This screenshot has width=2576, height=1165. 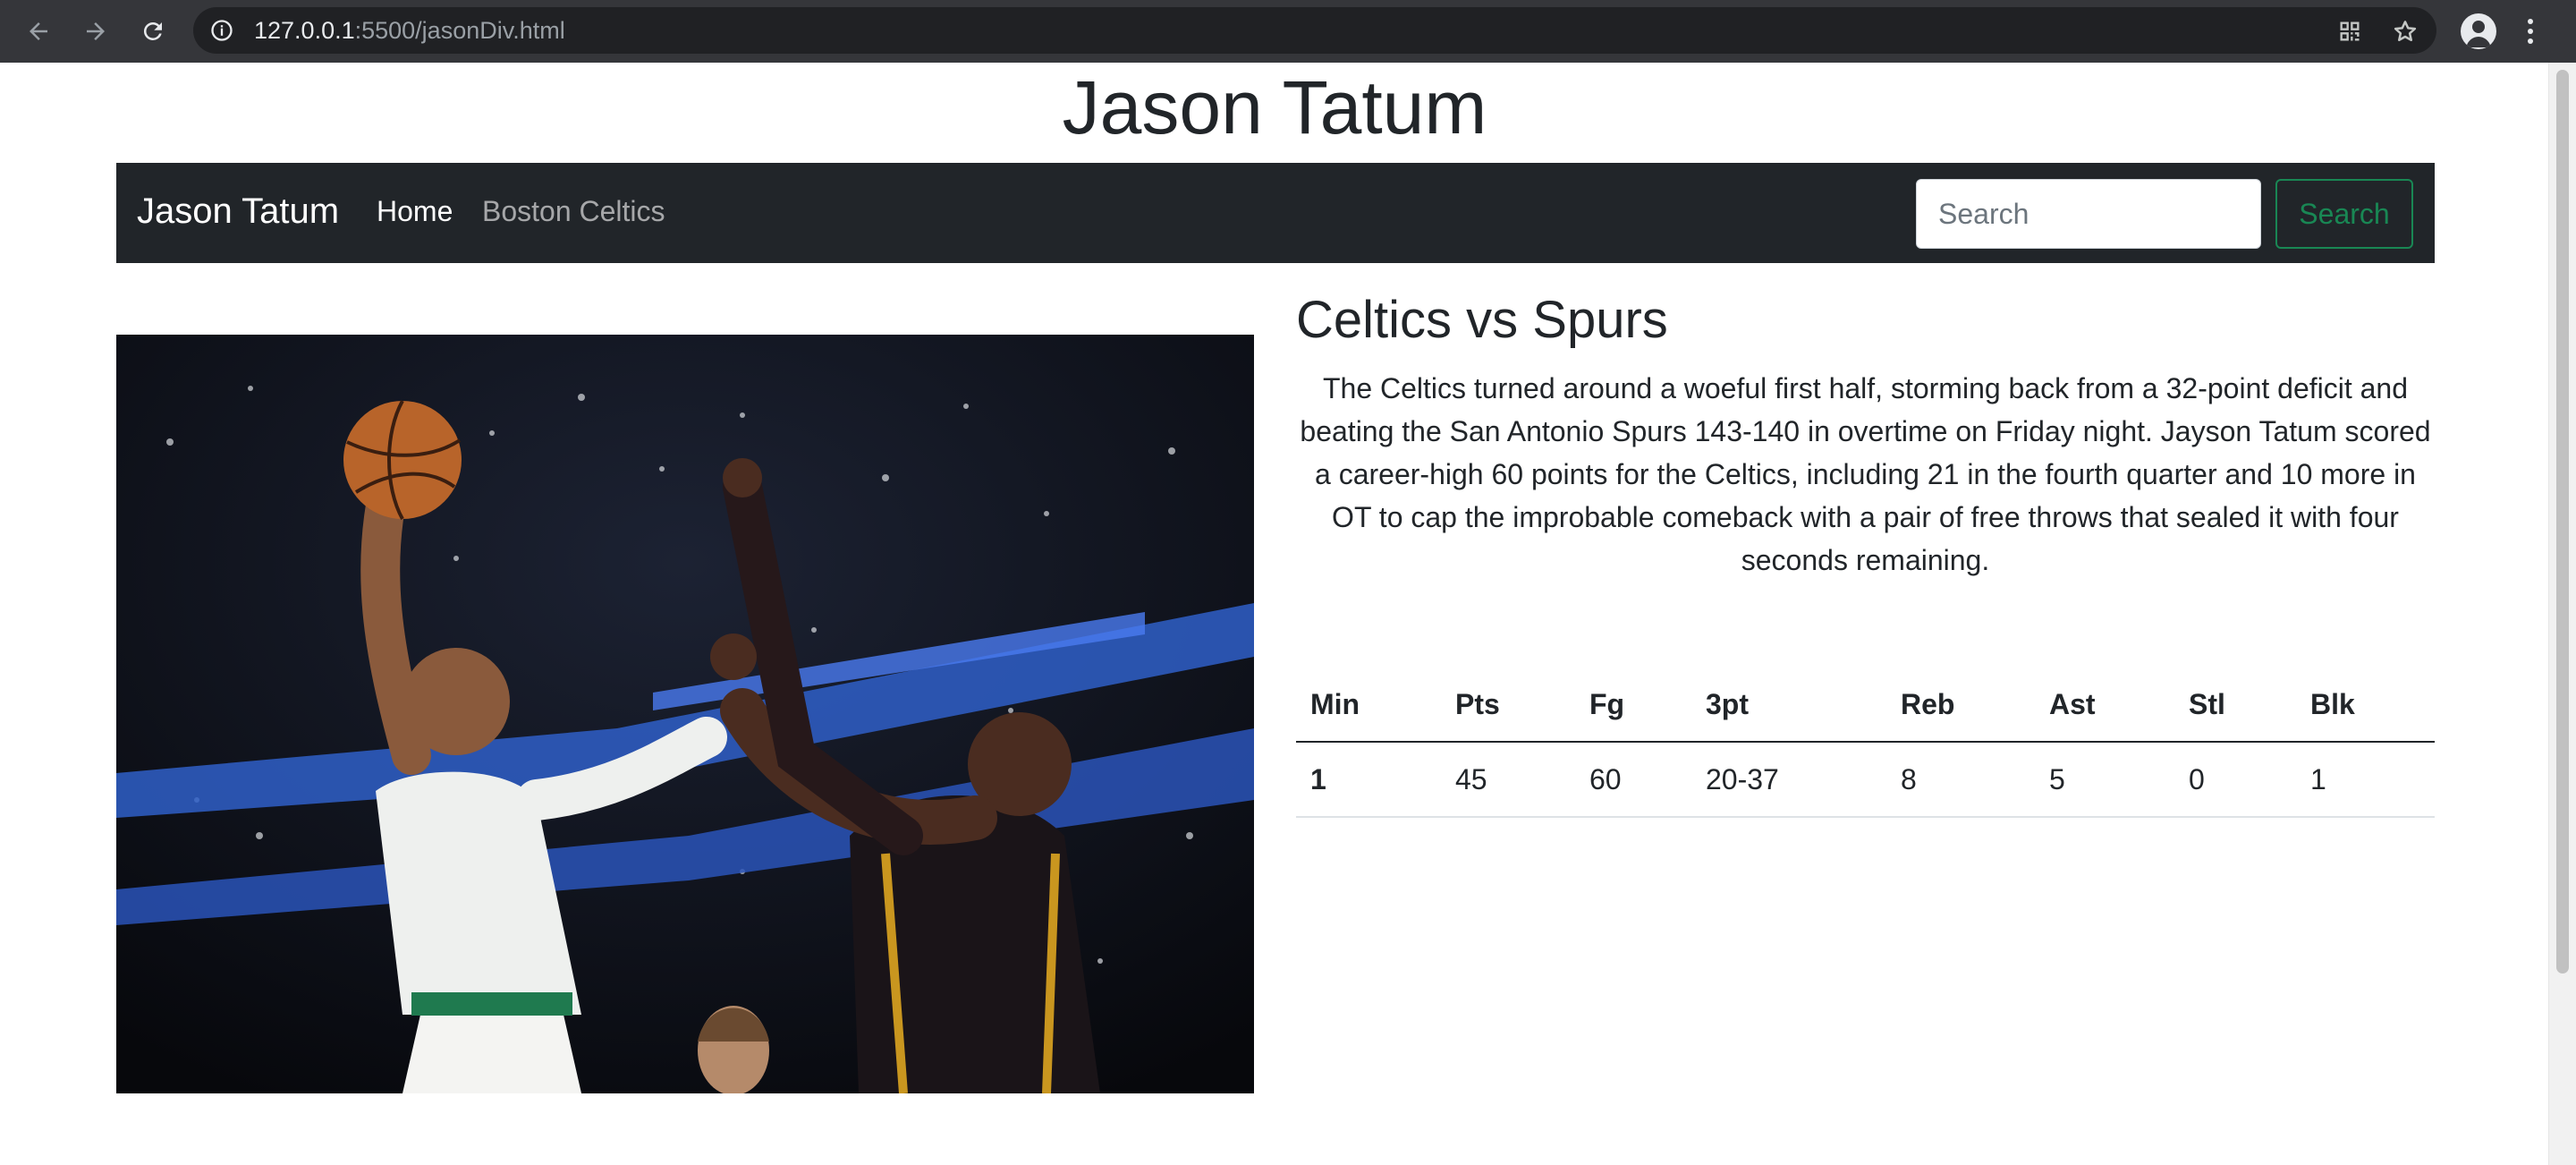 I want to click on cell-stl: 0, so click(x=2235, y=780).